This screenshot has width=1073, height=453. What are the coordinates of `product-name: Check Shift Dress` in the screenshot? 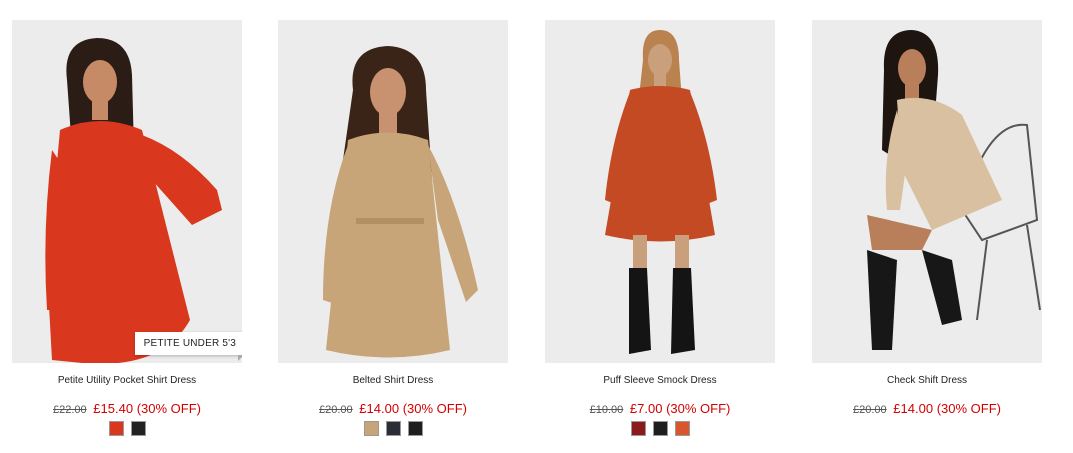 It's located at (927, 382).